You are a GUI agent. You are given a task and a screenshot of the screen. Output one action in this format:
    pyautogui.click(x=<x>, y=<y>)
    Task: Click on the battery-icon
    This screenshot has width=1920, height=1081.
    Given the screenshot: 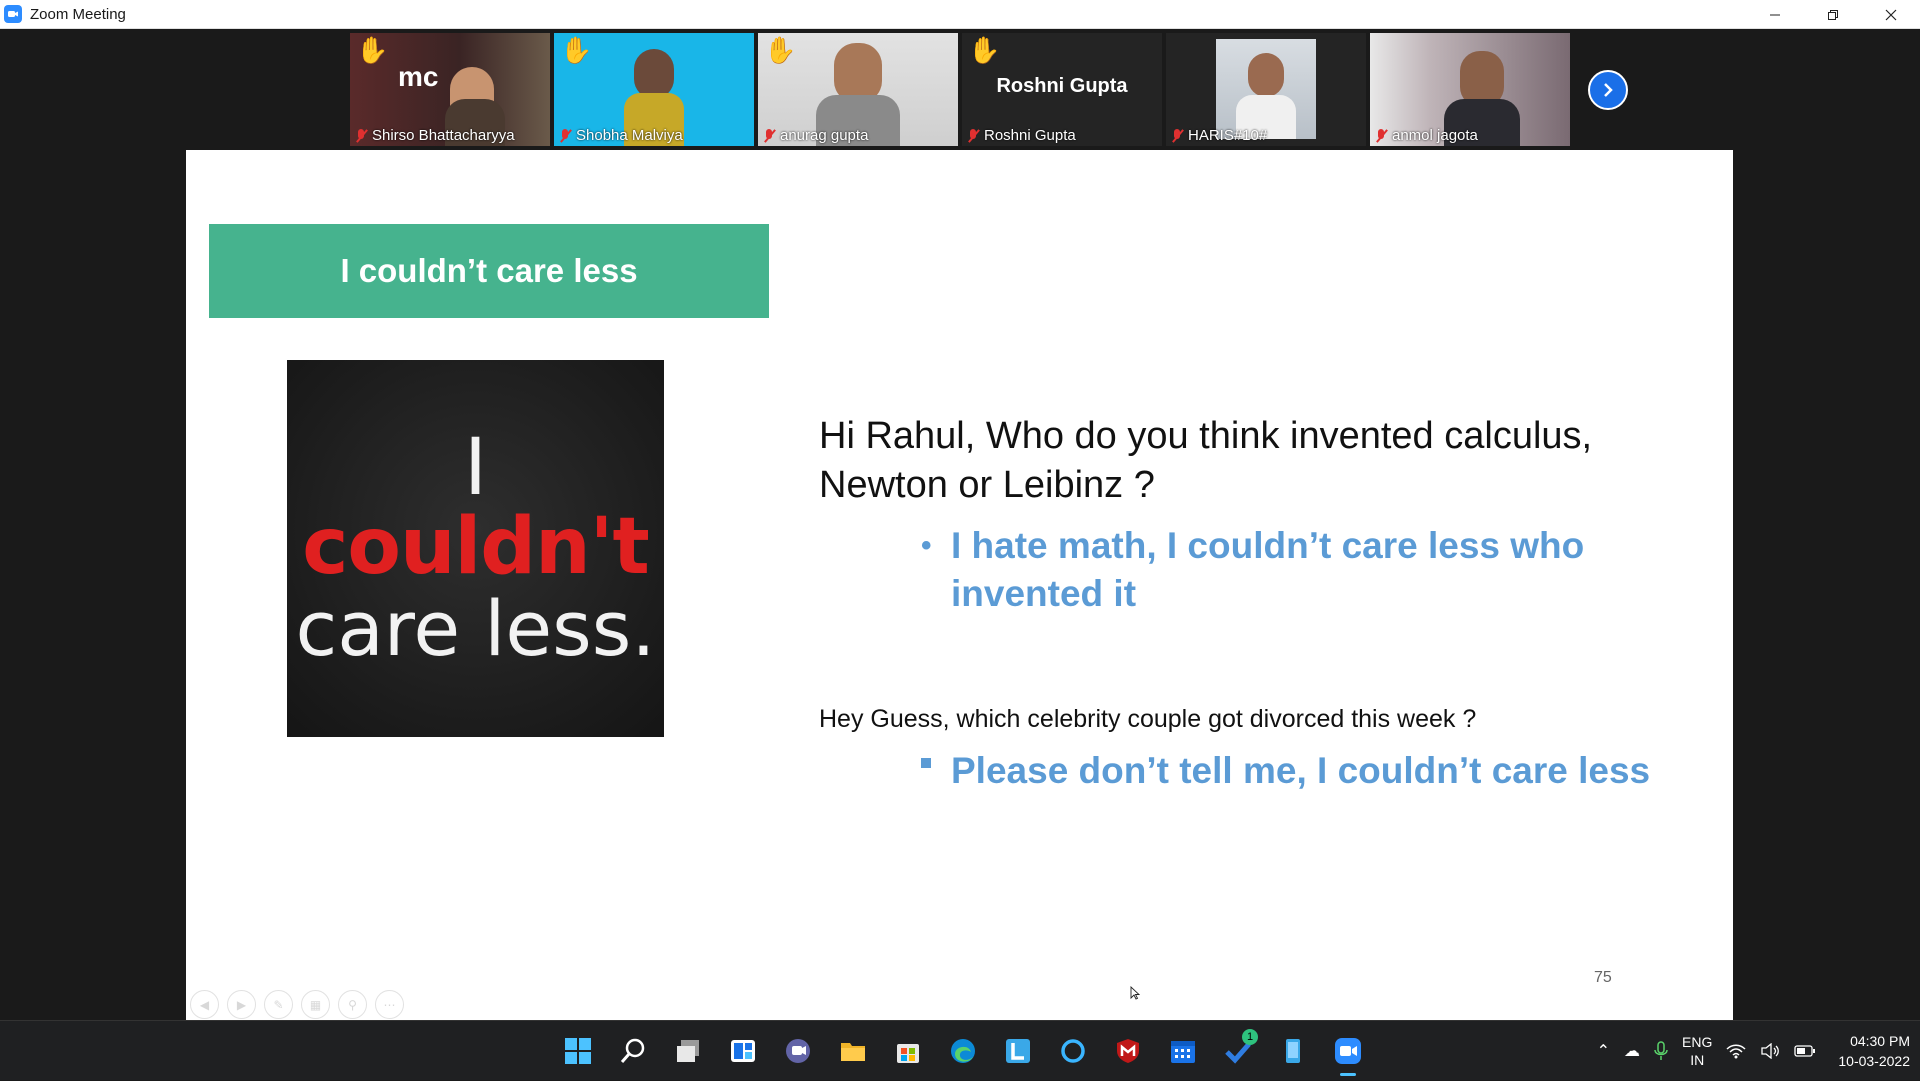 What is the action you would take?
    pyautogui.click(x=1805, y=1051)
    